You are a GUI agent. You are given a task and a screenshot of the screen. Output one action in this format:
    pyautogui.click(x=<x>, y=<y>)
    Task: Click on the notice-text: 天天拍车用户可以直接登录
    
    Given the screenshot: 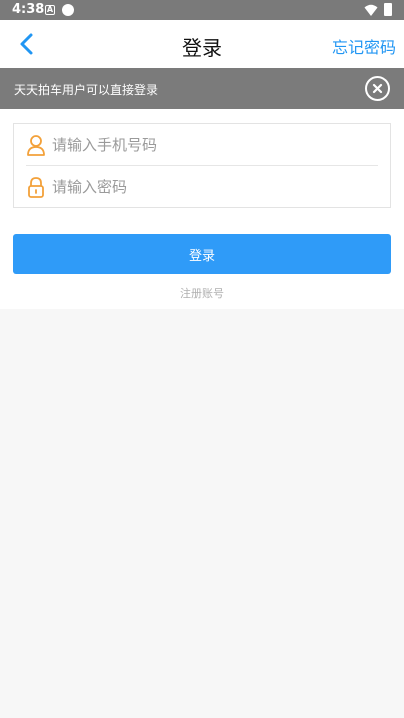 What is the action you would take?
    pyautogui.click(x=86, y=90)
    